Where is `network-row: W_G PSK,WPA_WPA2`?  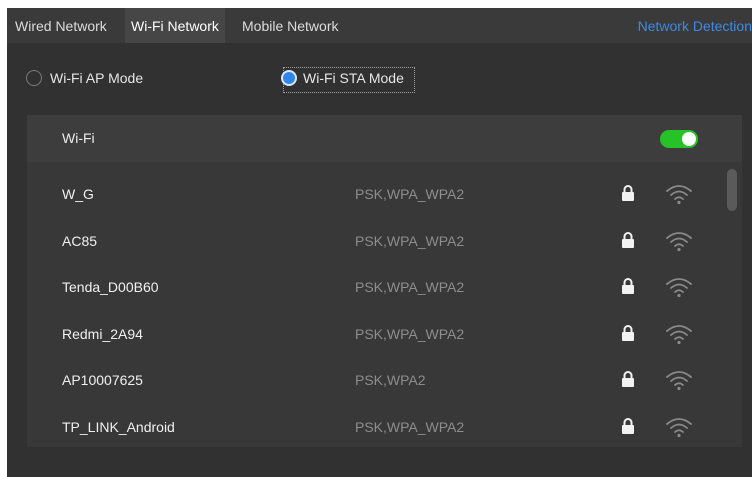
network-row: W_G PSK,WPA_WPA2 is located at coordinates (374, 194).